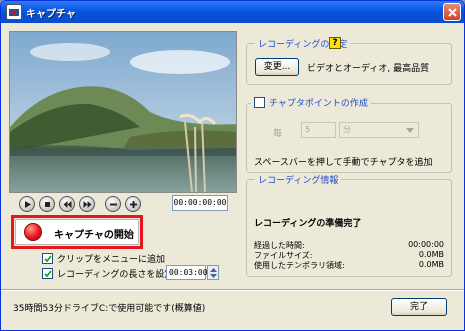 This screenshot has height=331, width=465. I want to click on add-to-menu-label: クリップをメニューに追加, so click(111, 260).